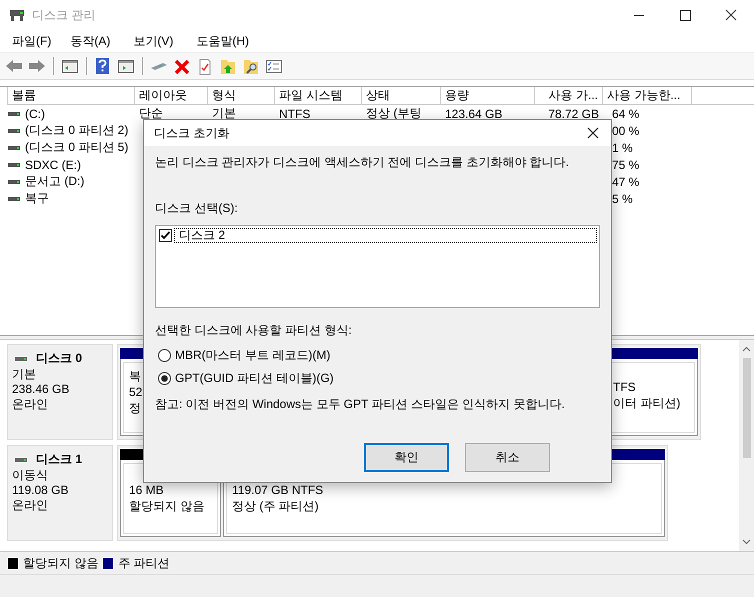 Image resolution: width=754 pixels, height=597 pixels. I want to click on disk-label-panel: 디스크 1 이동식 119.08 GB 온라인, so click(60, 493).